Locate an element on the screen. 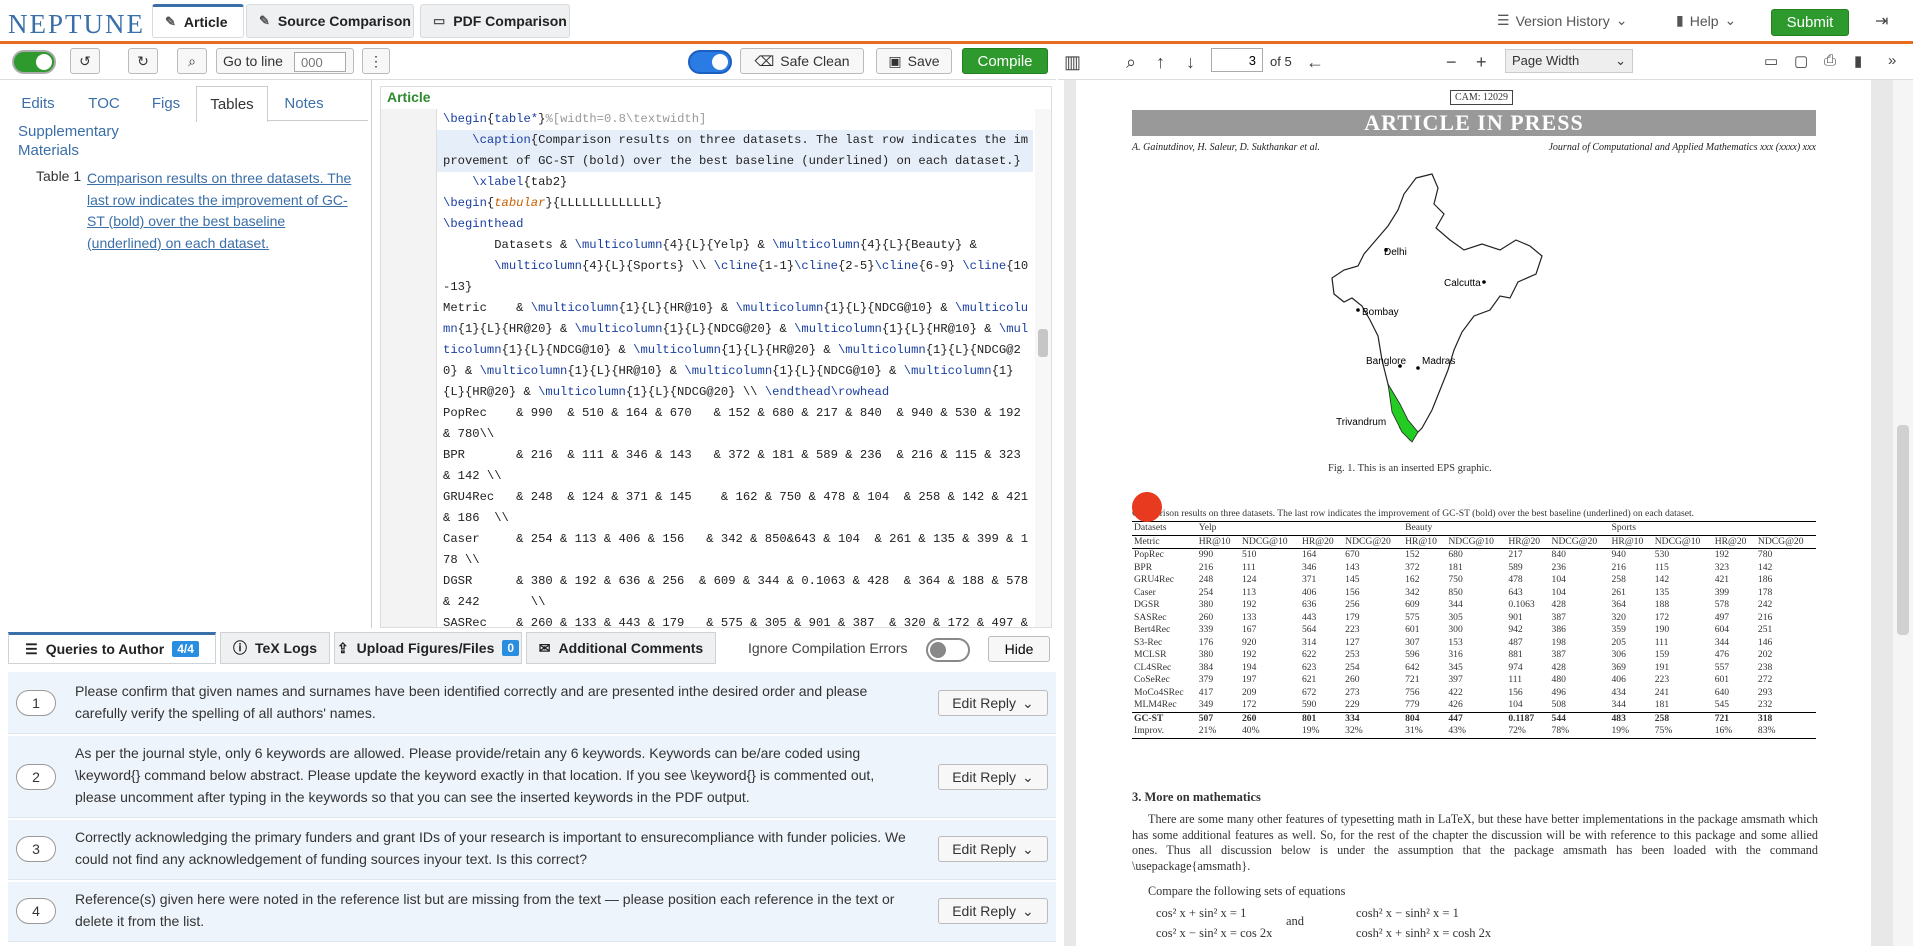  safe-clean-button: ⌫ Safe Clean is located at coordinates (802, 61).